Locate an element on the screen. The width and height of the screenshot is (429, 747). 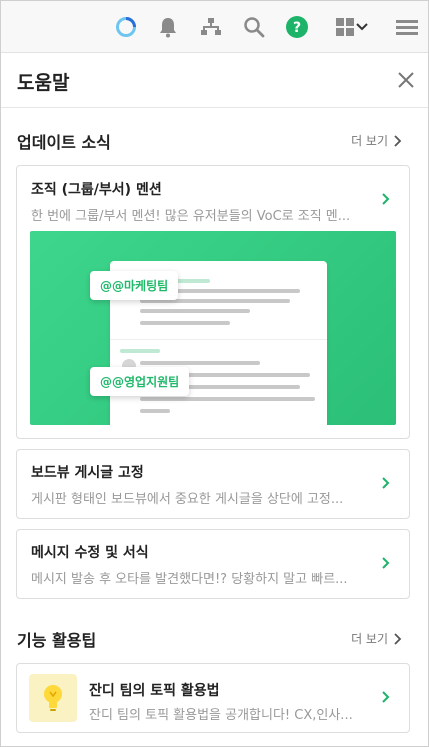
card-title: 메시지 수정 및 서식 is located at coordinates (90, 553).